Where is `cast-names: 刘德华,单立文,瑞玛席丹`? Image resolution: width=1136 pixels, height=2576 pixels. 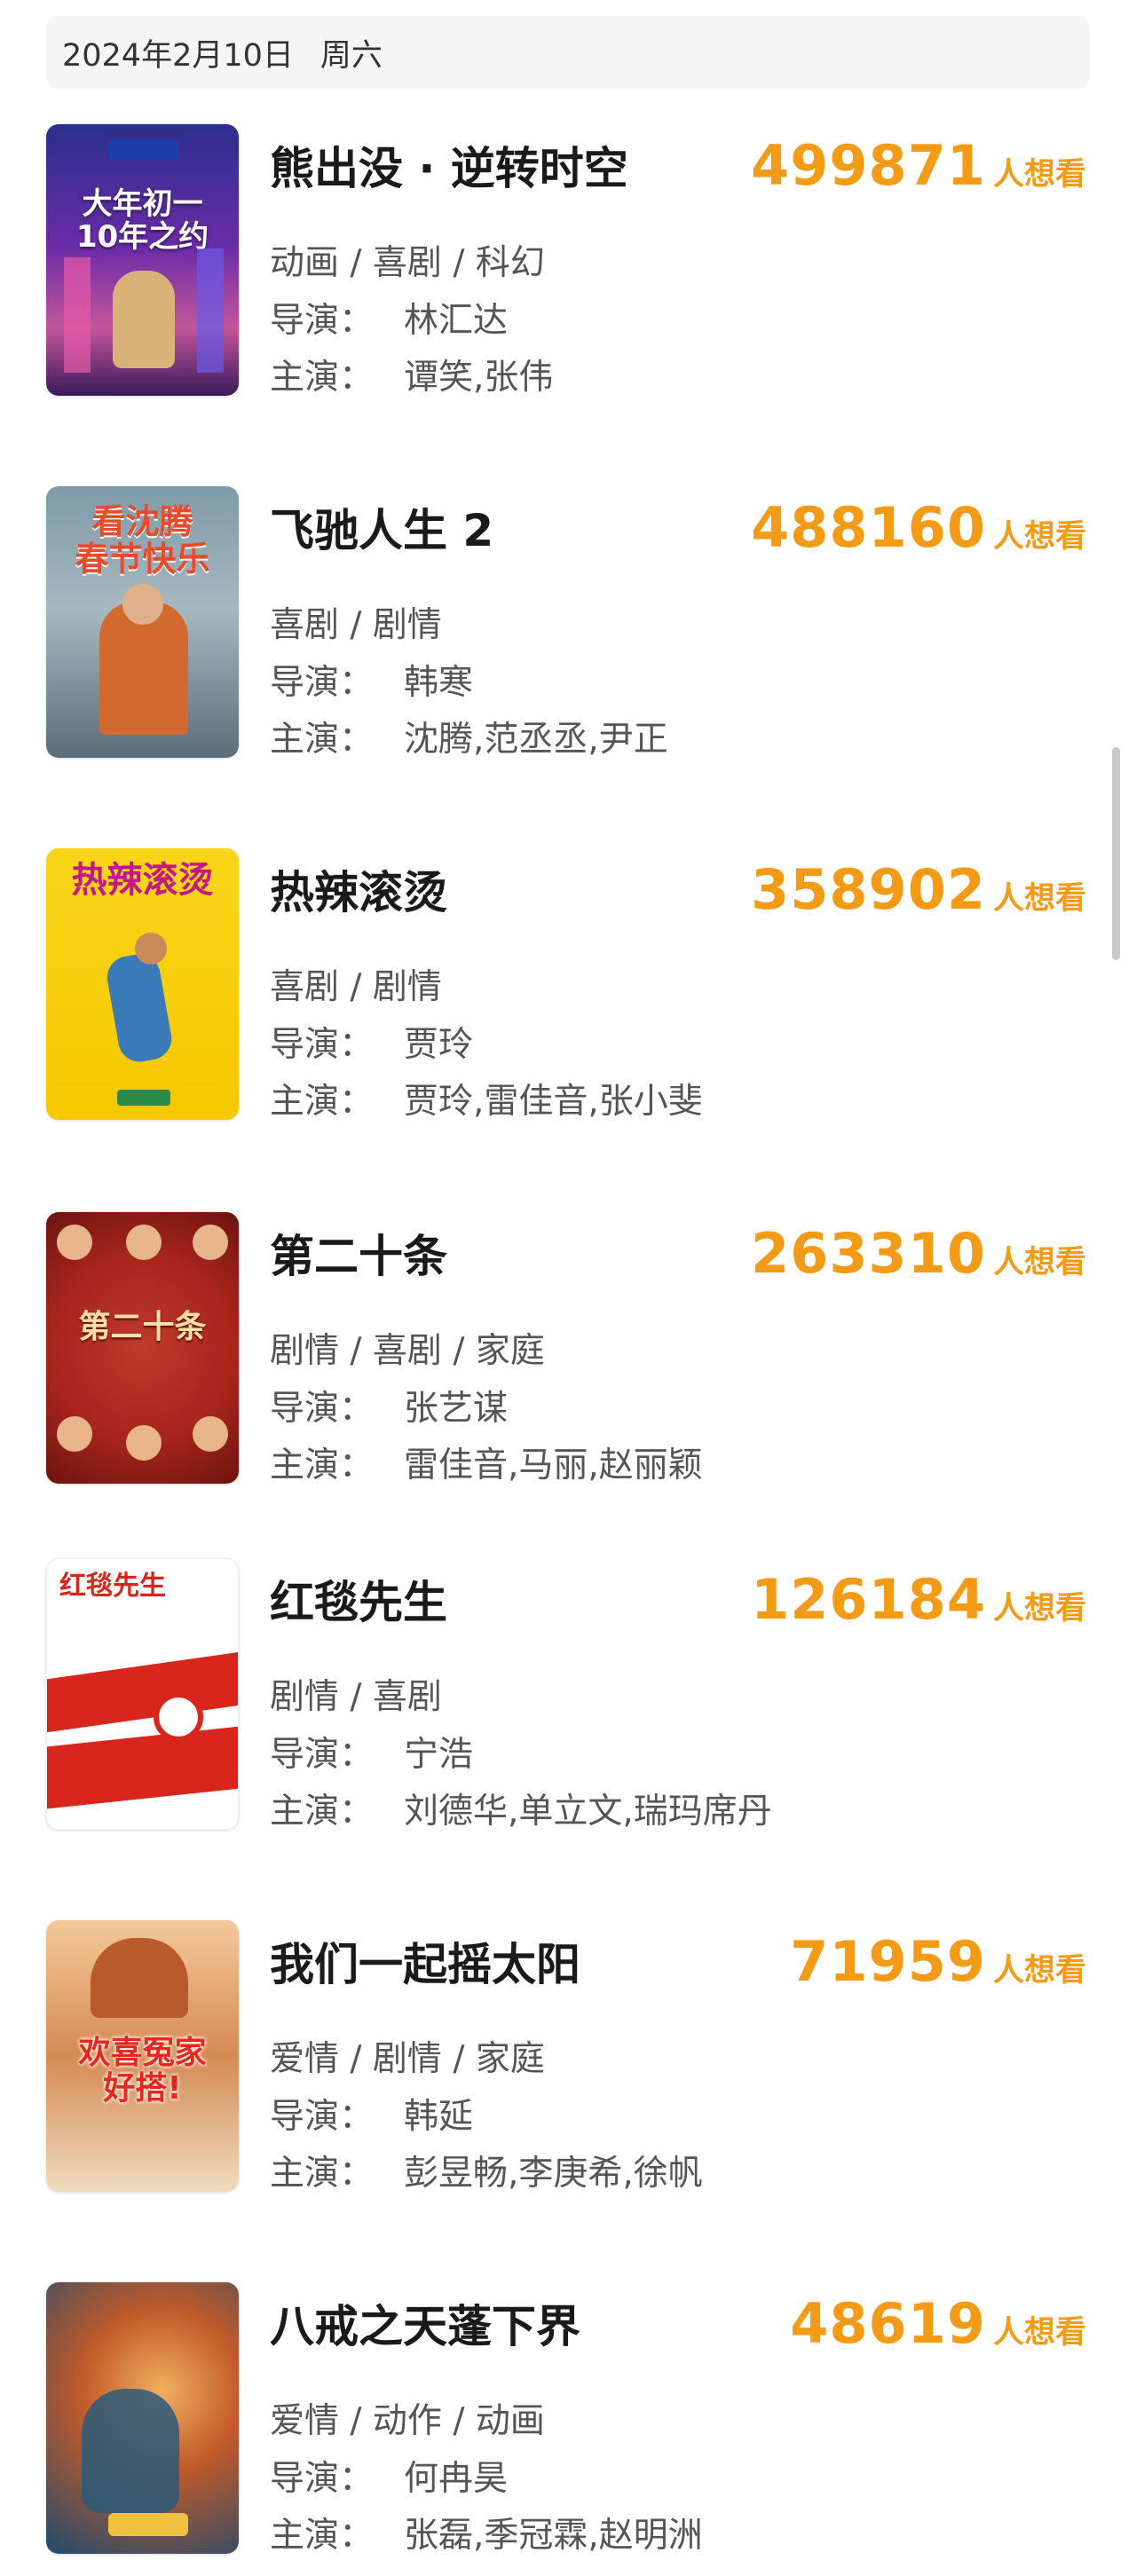
cast-names: 刘德华,单立文,瑞玛席丹 is located at coordinates (588, 1812).